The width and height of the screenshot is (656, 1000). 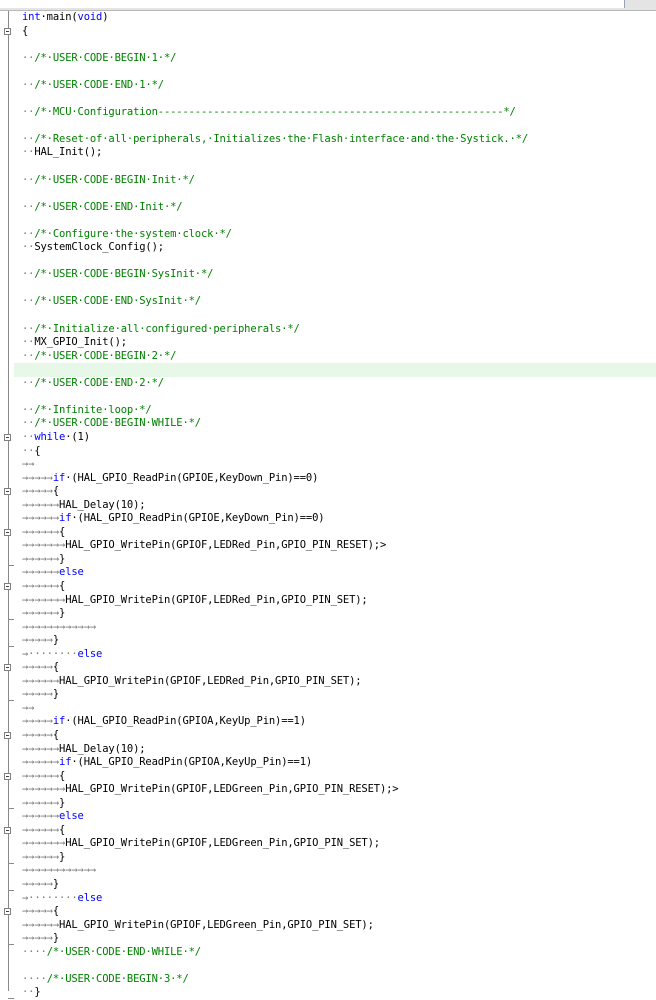 What do you see at coordinates (339, 411) in the screenshot?
I see `code-line: ··/*·Infinite·loop·*/` at bounding box center [339, 411].